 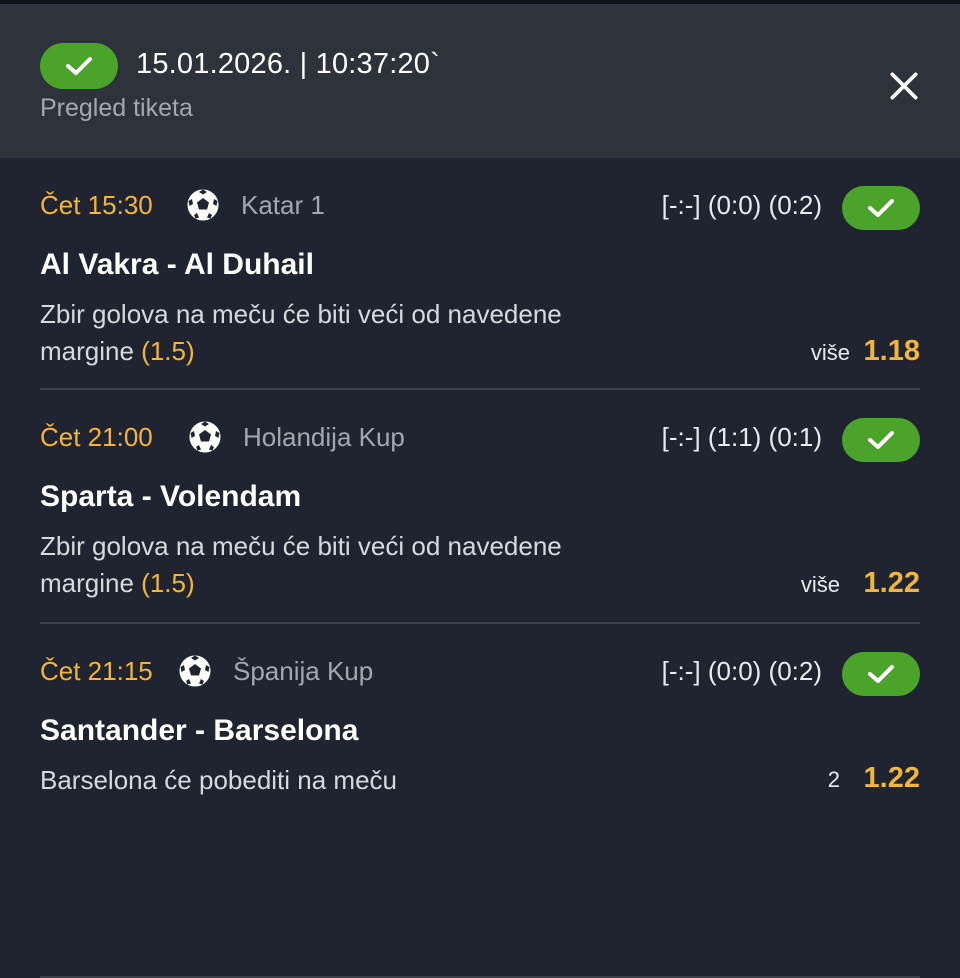 I want to click on bet-pick: 2, so click(x=833, y=779).